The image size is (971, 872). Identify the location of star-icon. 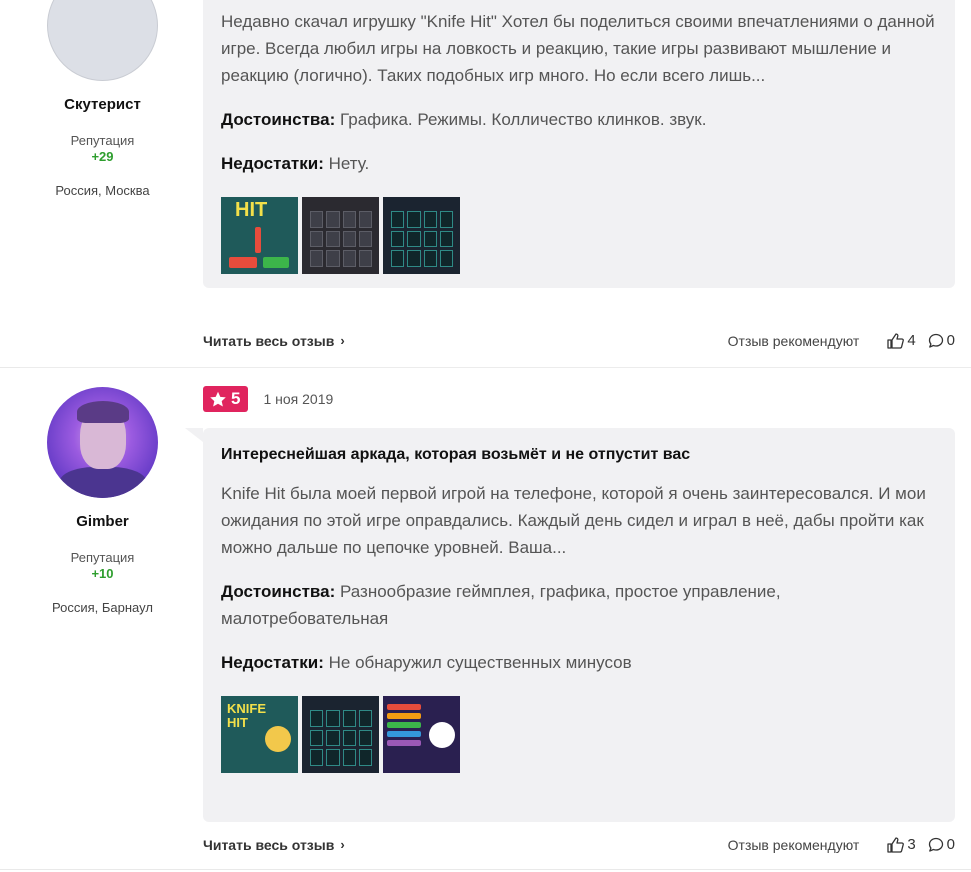
(218, 399).